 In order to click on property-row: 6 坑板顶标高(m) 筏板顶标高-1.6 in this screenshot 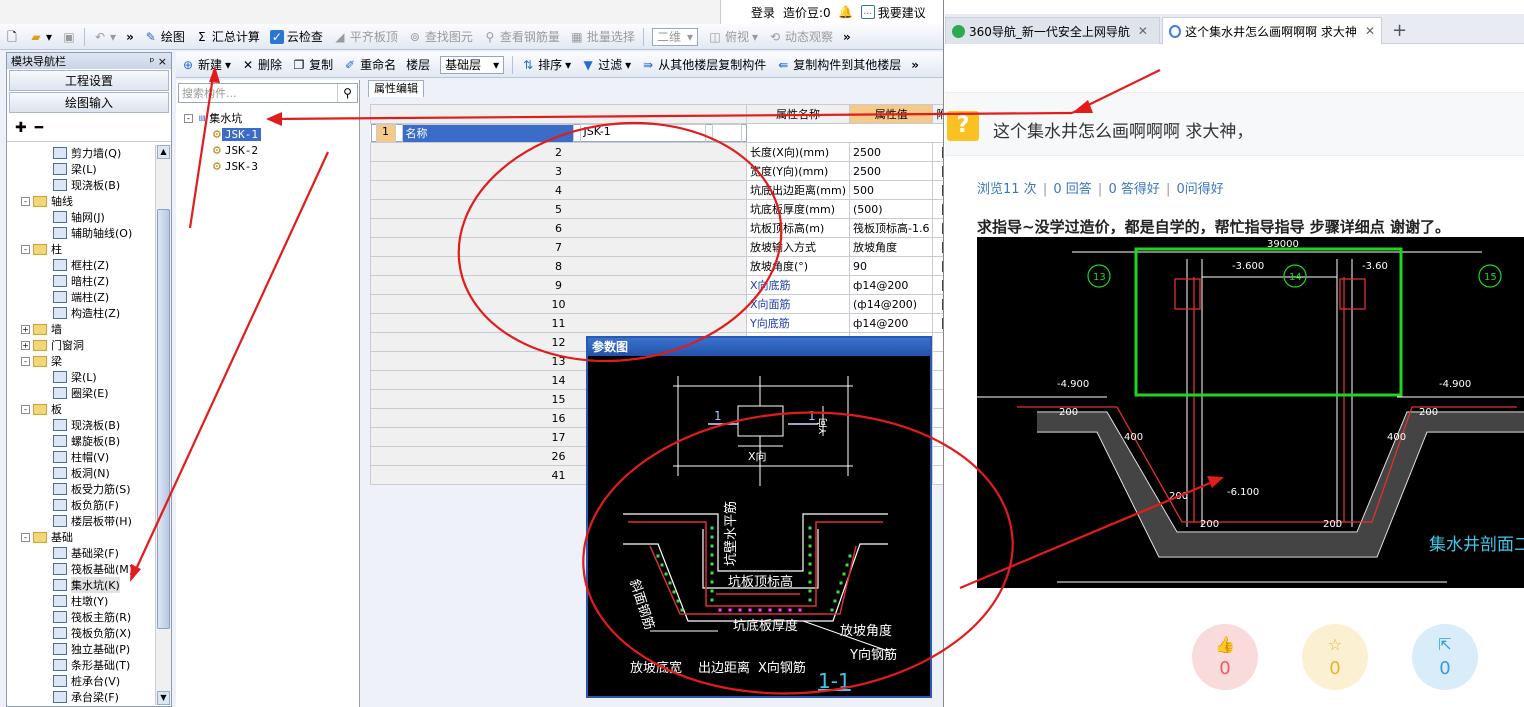, I will do `click(656, 228)`.